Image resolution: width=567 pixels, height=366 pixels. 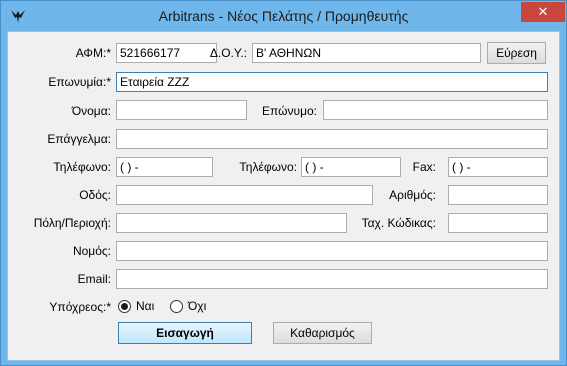 I want to click on street-label: Οδός:, so click(x=95, y=195).